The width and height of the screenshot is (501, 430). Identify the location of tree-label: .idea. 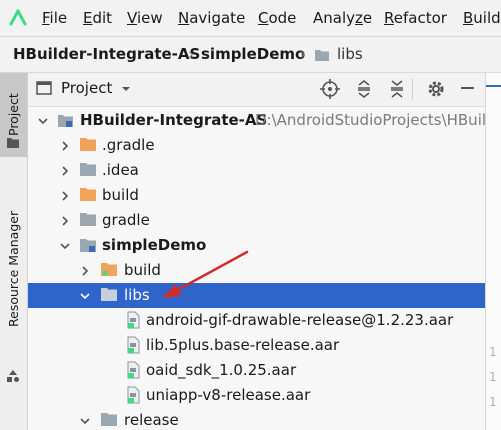
(120, 170).